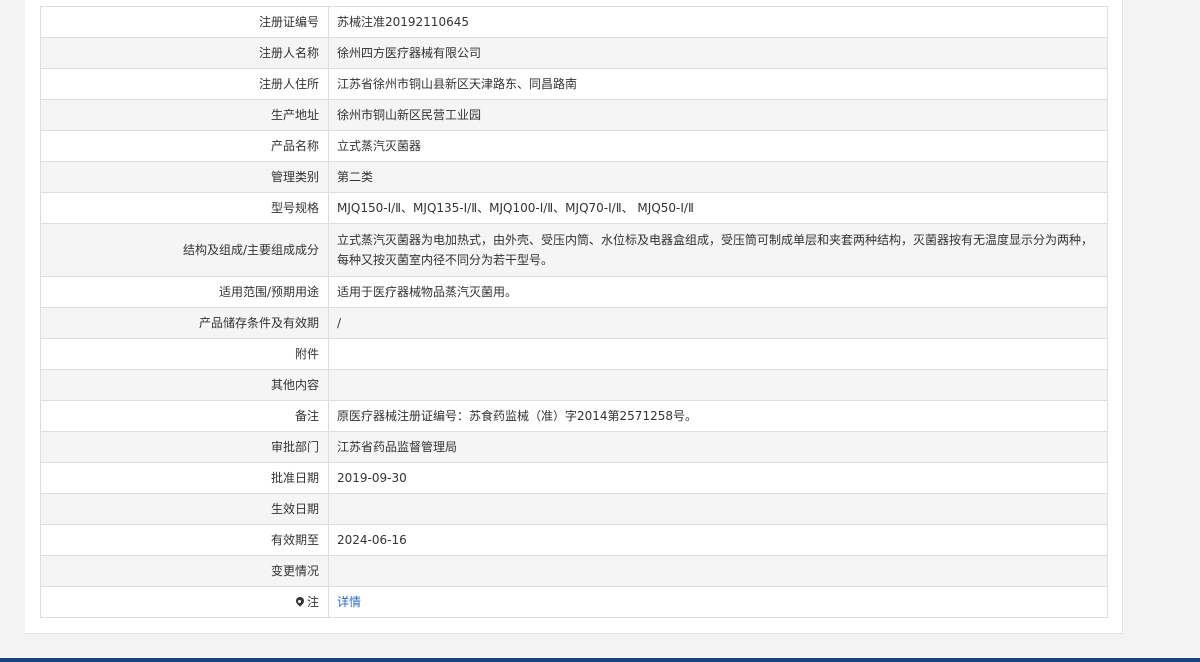 Image resolution: width=1200 pixels, height=662 pixels. Describe the element at coordinates (312, 602) in the screenshot. I see `note-label: 注` at that location.